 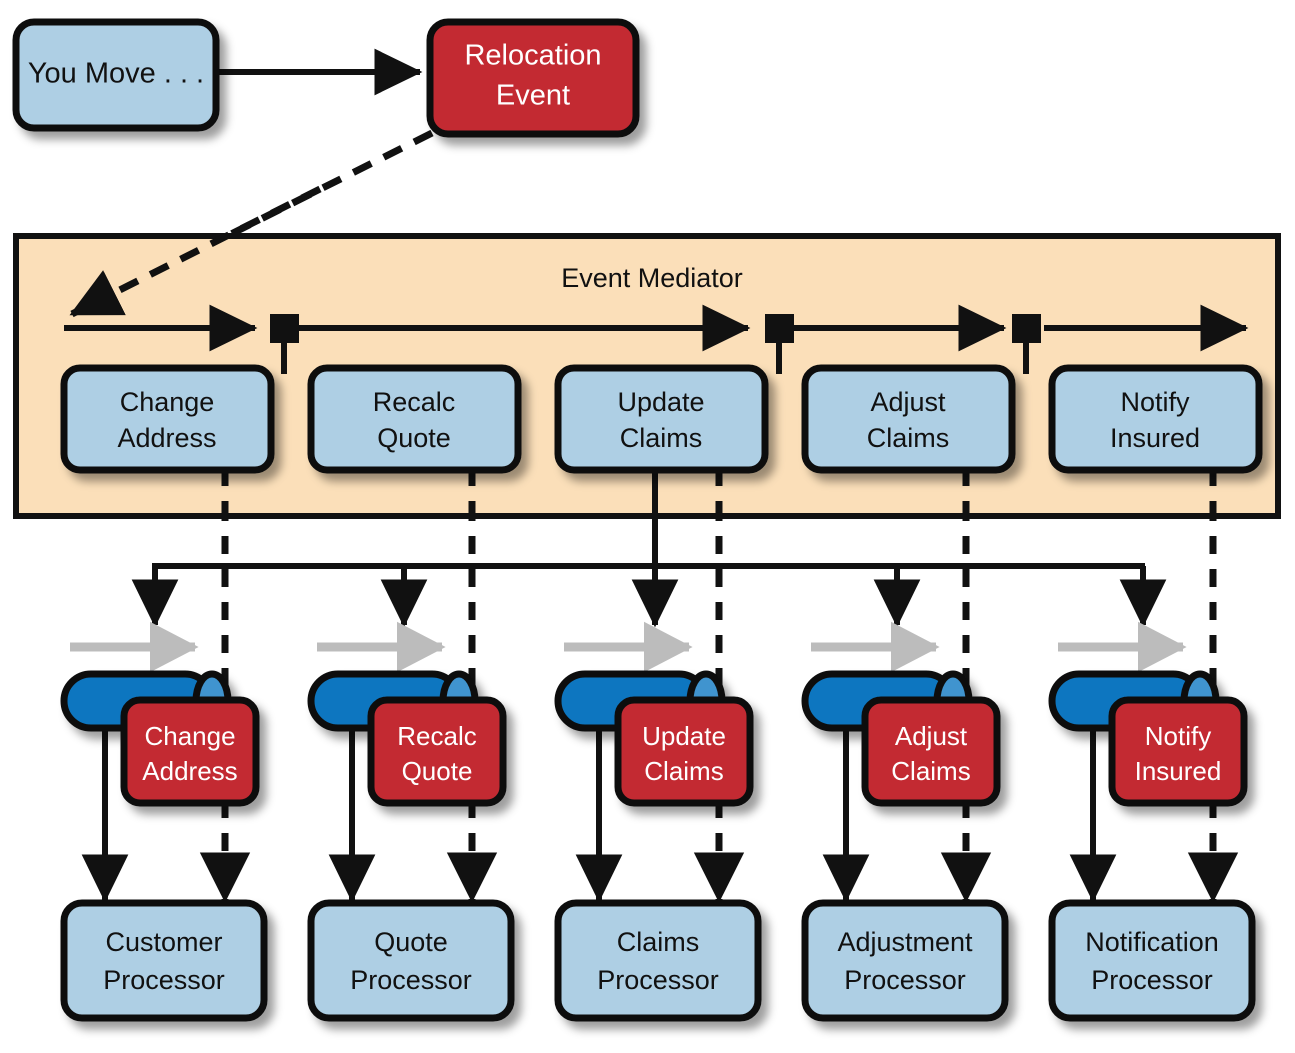 I want to click on event-msg-label: Notify, so click(x=1178, y=736).